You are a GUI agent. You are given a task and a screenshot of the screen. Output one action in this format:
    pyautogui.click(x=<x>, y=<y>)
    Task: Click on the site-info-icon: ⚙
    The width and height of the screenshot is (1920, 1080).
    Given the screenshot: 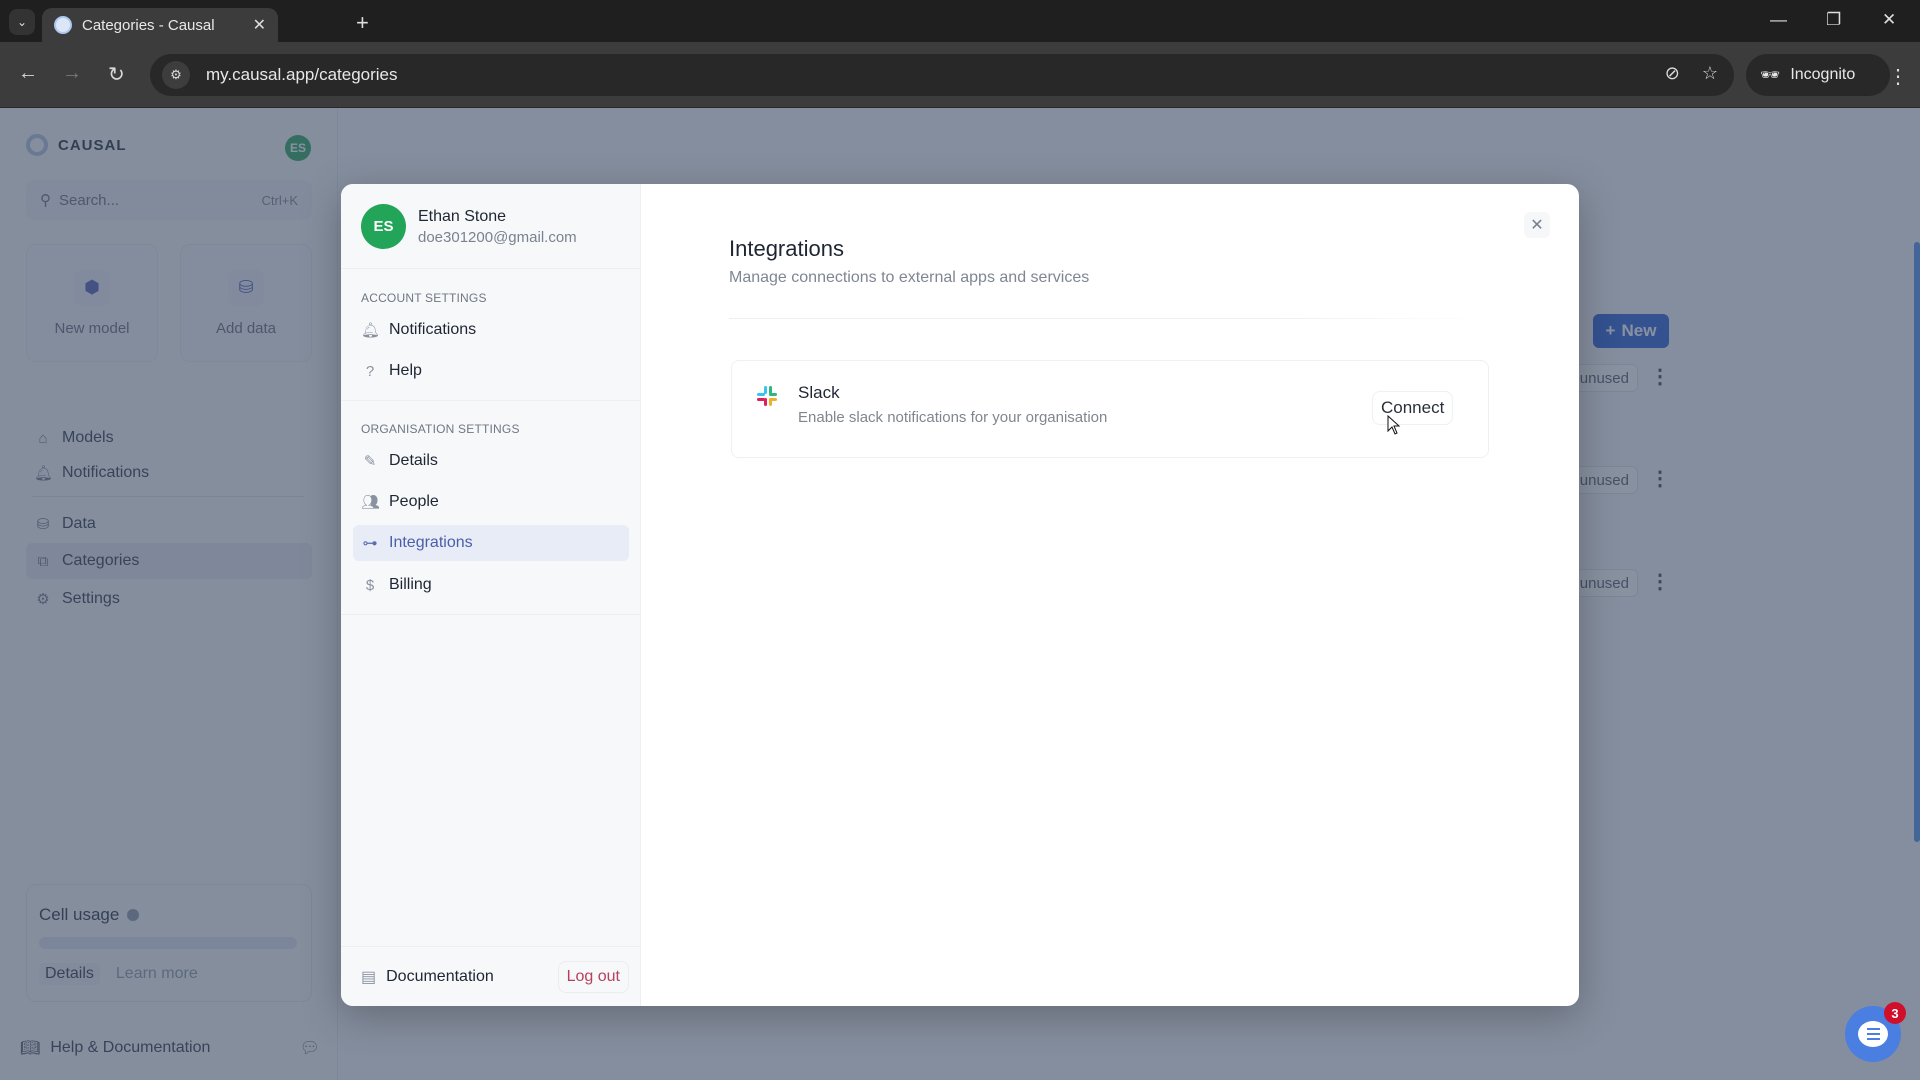 What is the action you would take?
    pyautogui.click(x=176, y=75)
    